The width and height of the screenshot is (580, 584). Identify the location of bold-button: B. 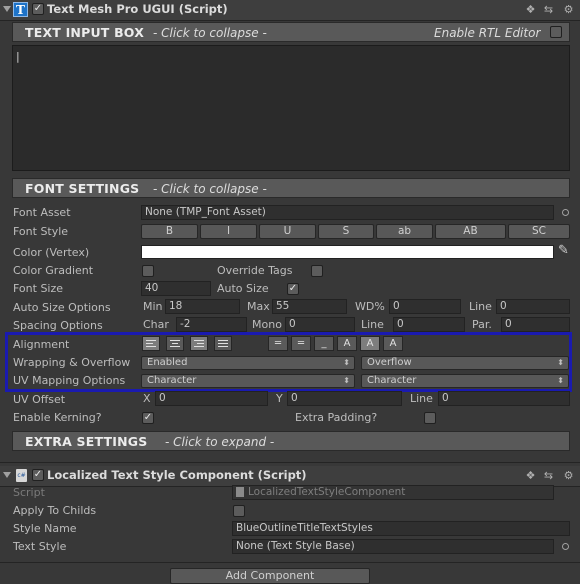
(169, 231).